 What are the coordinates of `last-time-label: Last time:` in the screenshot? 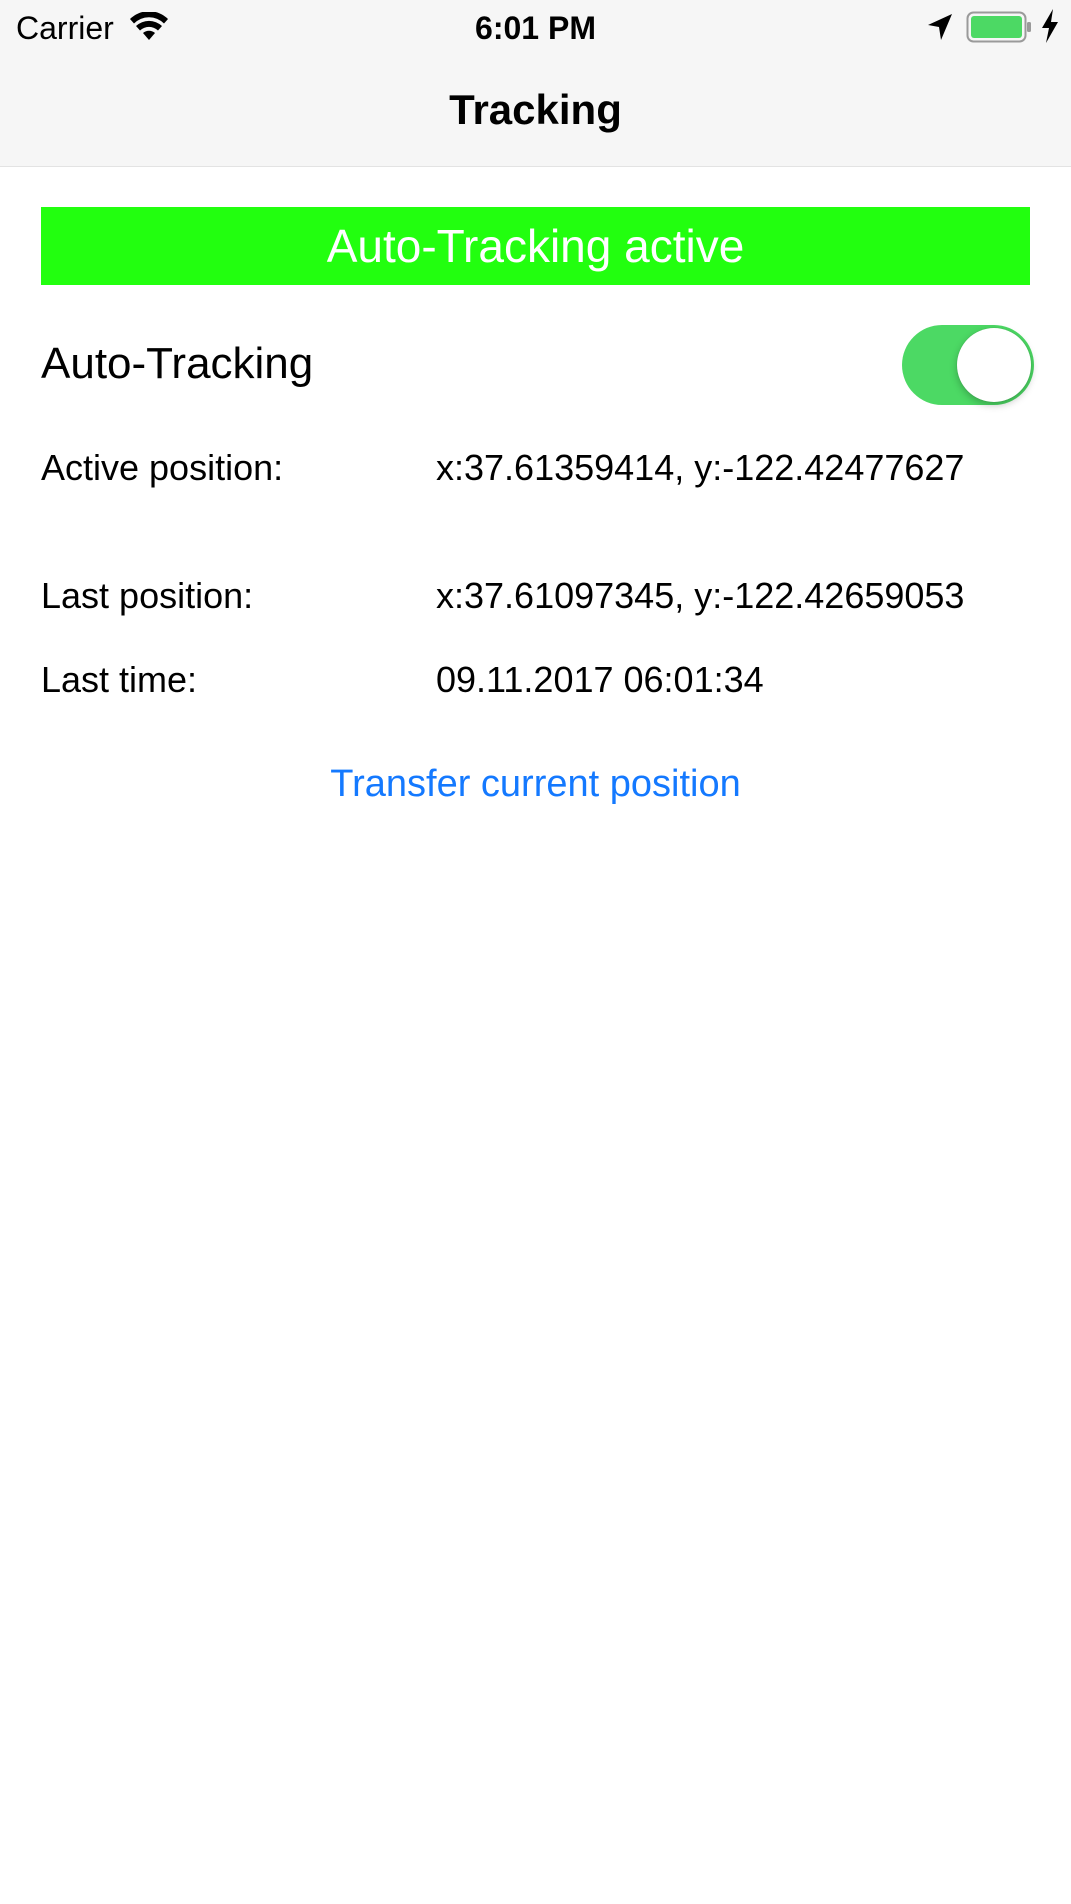 It's located at (119, 679).